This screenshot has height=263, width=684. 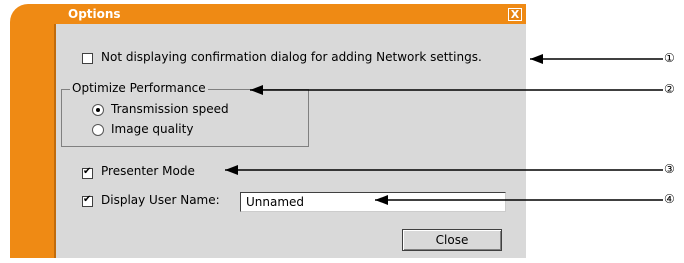 What do you see at coordinates (669, 199) in the screenshot?
I see `callout-4: ④` at bounding box center [669, 199].